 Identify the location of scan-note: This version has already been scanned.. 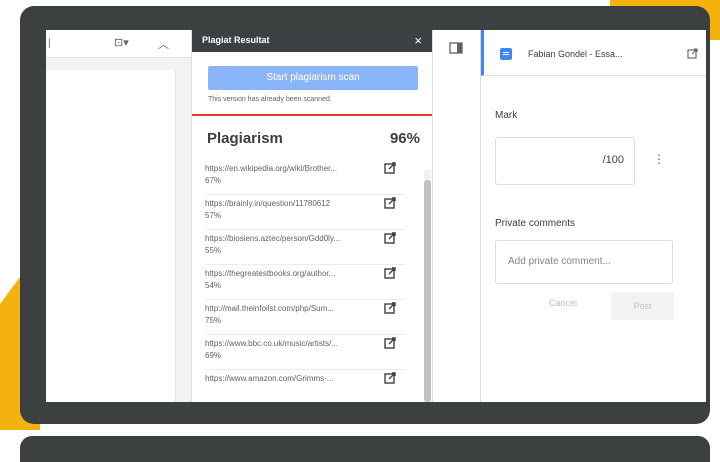
(270, 99).